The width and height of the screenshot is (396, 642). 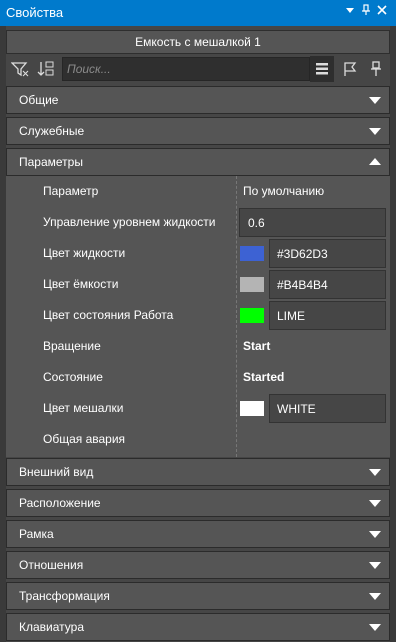 What do you see at coordinates (72, 346) in the screenshot?
I see `param-name: Вращение` at bounding box center [72, 346].